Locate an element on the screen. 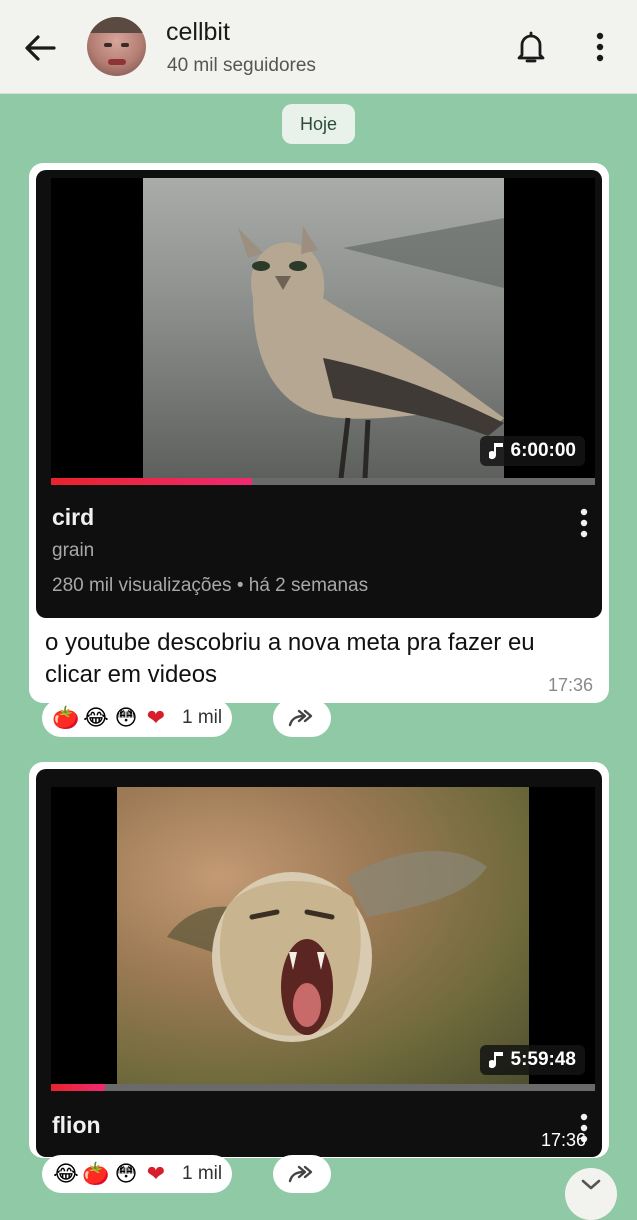 This screenshot has height=1220, width=637. subscriber-count: 40 mil seguidores is located at coordinates (241, 65).